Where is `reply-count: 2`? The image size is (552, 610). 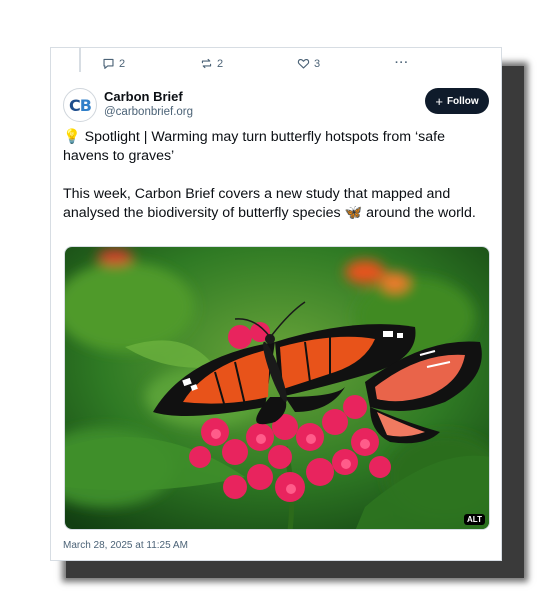
reply-count: 2 is located at coordinates (122, 63).